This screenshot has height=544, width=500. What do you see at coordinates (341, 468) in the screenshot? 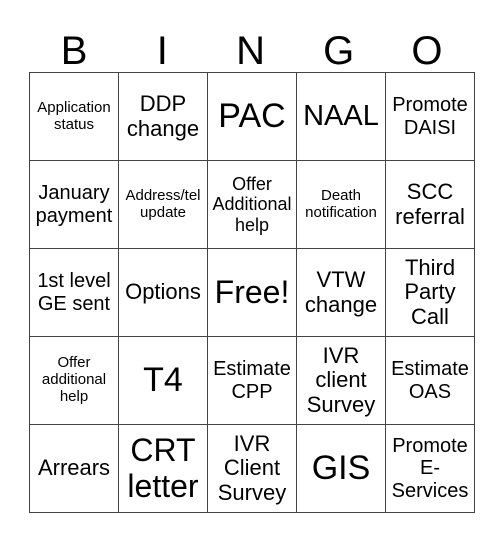
I see `bingo-cell: GIS` at bounding box center [341, 468].